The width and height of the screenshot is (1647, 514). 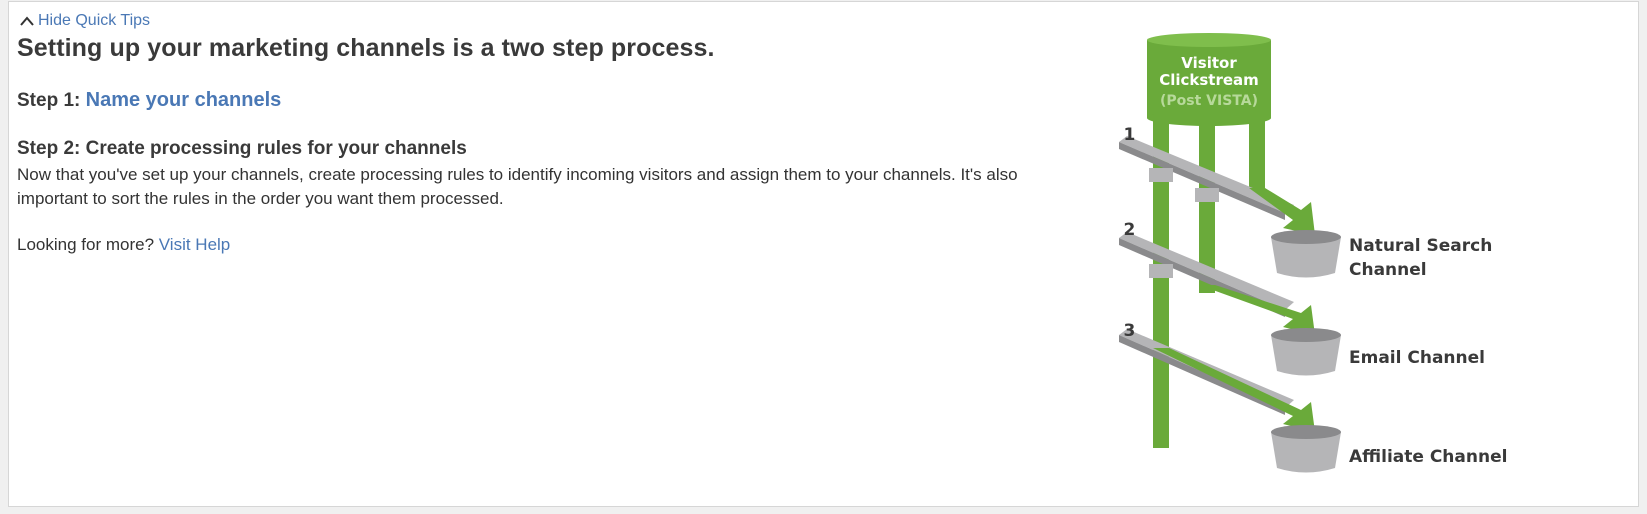 I want to click on looking-for-more: Looking for more? Visit Help, so click(x=123, y=245).